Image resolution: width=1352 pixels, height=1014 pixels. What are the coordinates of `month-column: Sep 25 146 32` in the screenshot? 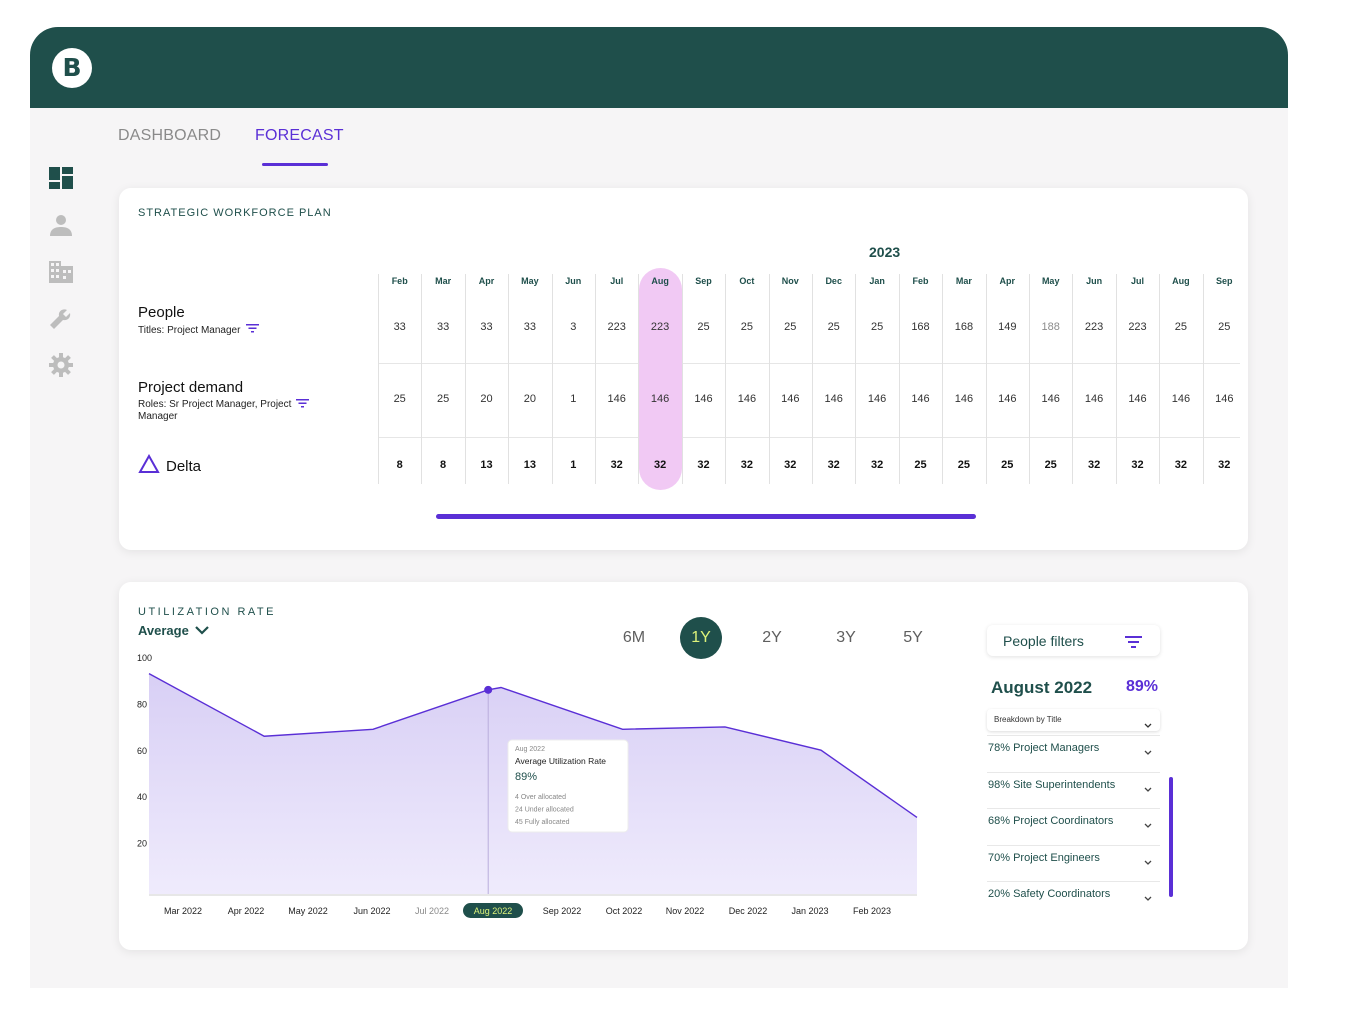 It's located at (1224, 378).